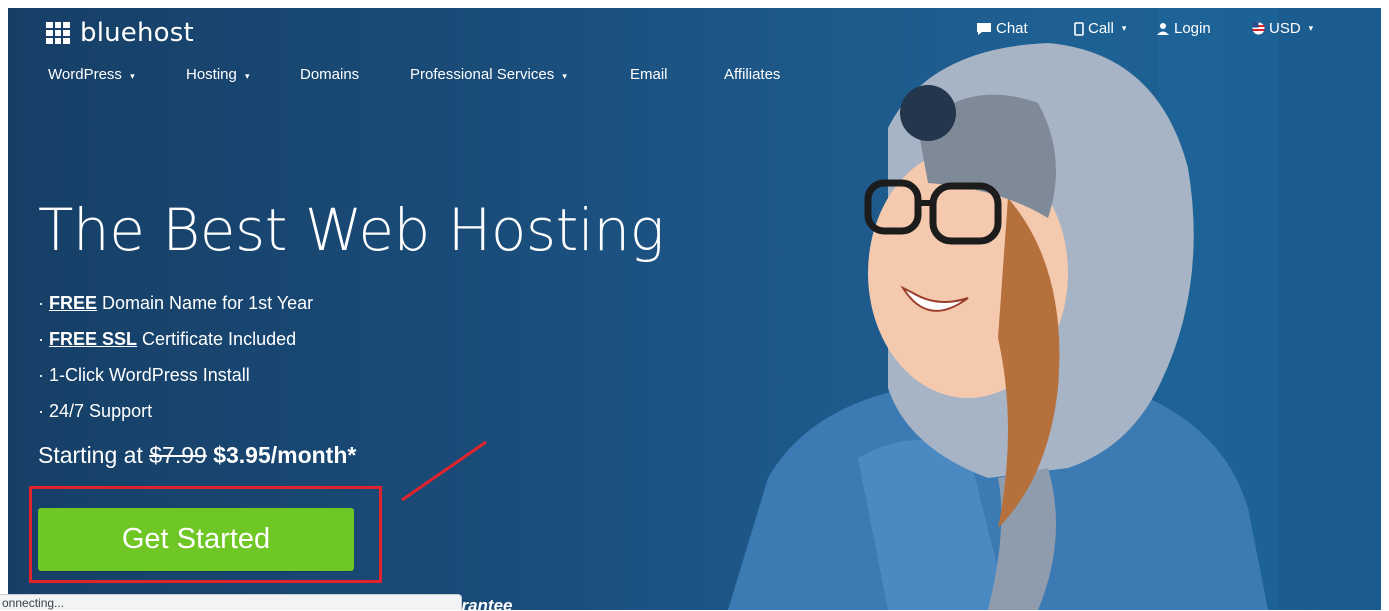 The height and width of the screenshot is (611, 1389). I want to click on chat-link: Chat, so click(1002, 28).